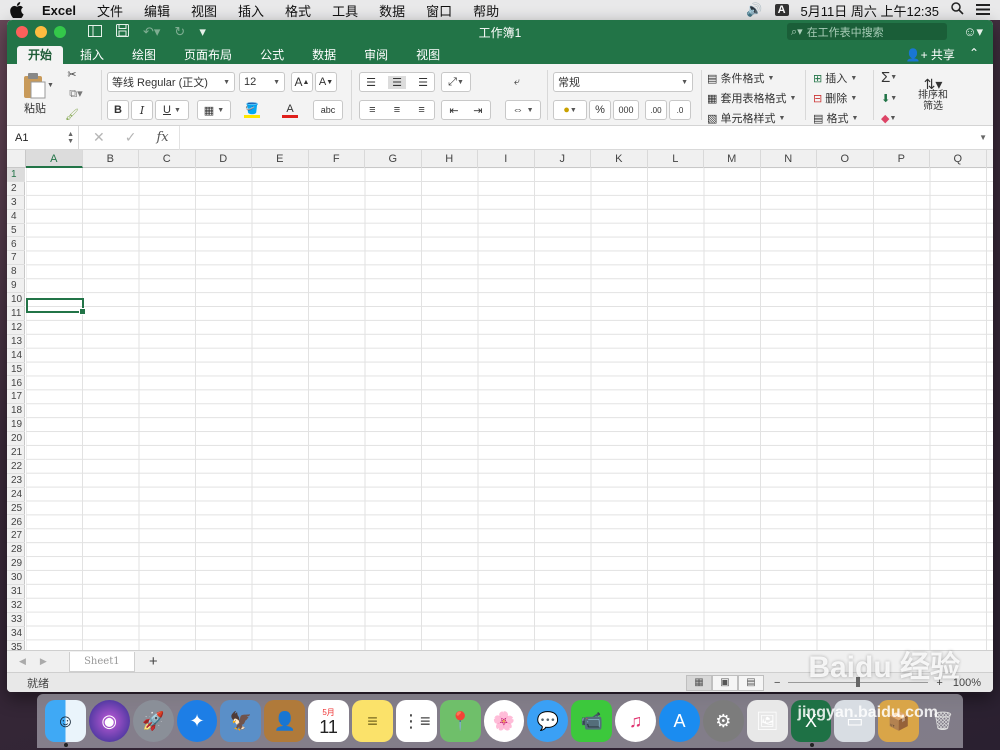 The height and width of the screenshot is (750, 1000). What do you see at coordinates (16, 189) in the screenshot?
I see `row-header-2: 2` at bounding box center [16, 189].